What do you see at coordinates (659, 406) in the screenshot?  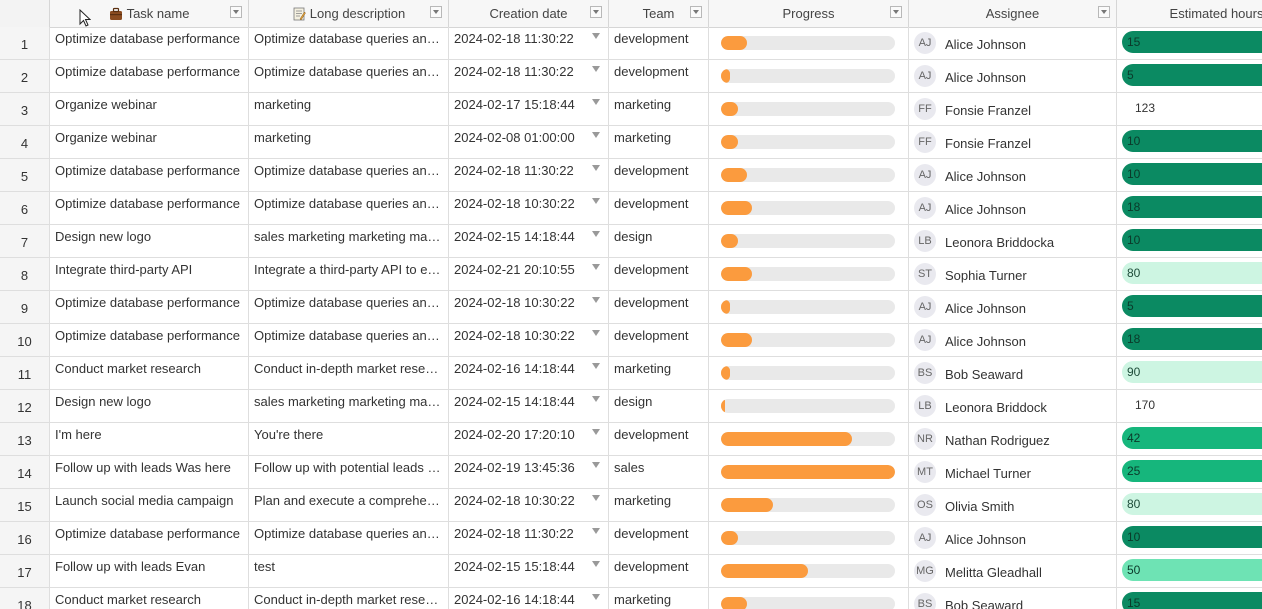 I see `team-cell: design` at bounding box center [659, 406].